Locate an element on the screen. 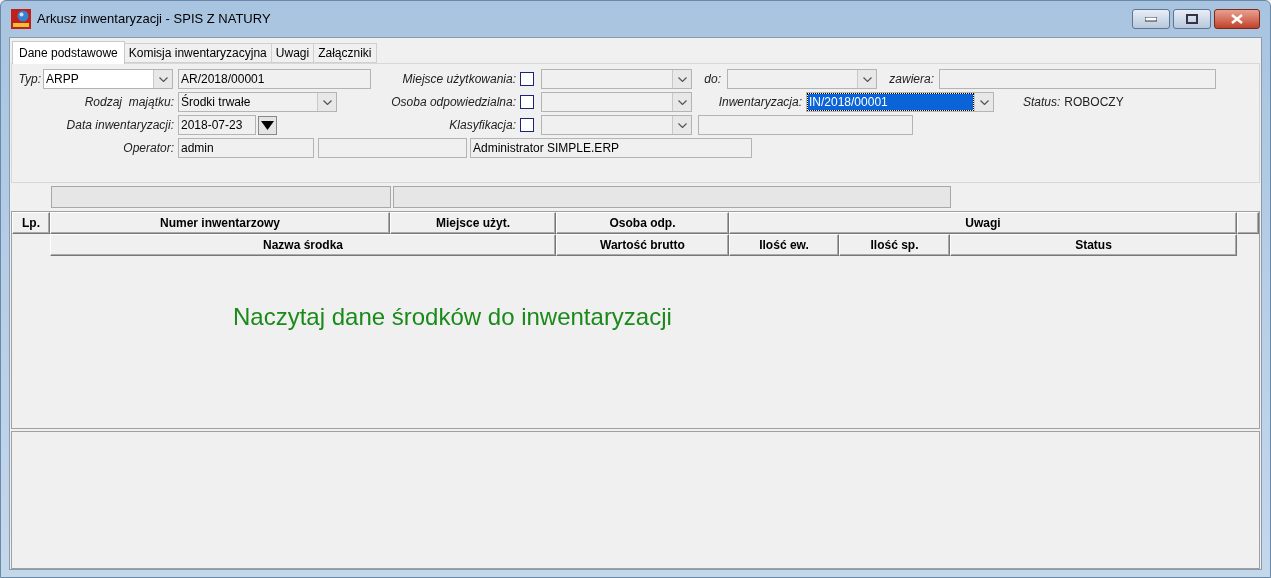 The height and width of the screenshot is (578, 1271). field-label: Data inwentaryzacji: is located at coordinates (119, 125).